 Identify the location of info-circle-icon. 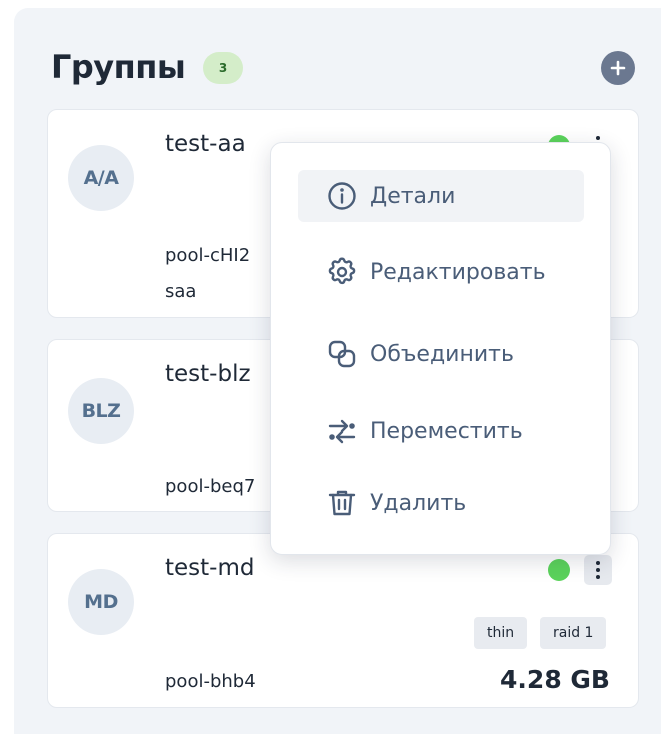
(342, 196).